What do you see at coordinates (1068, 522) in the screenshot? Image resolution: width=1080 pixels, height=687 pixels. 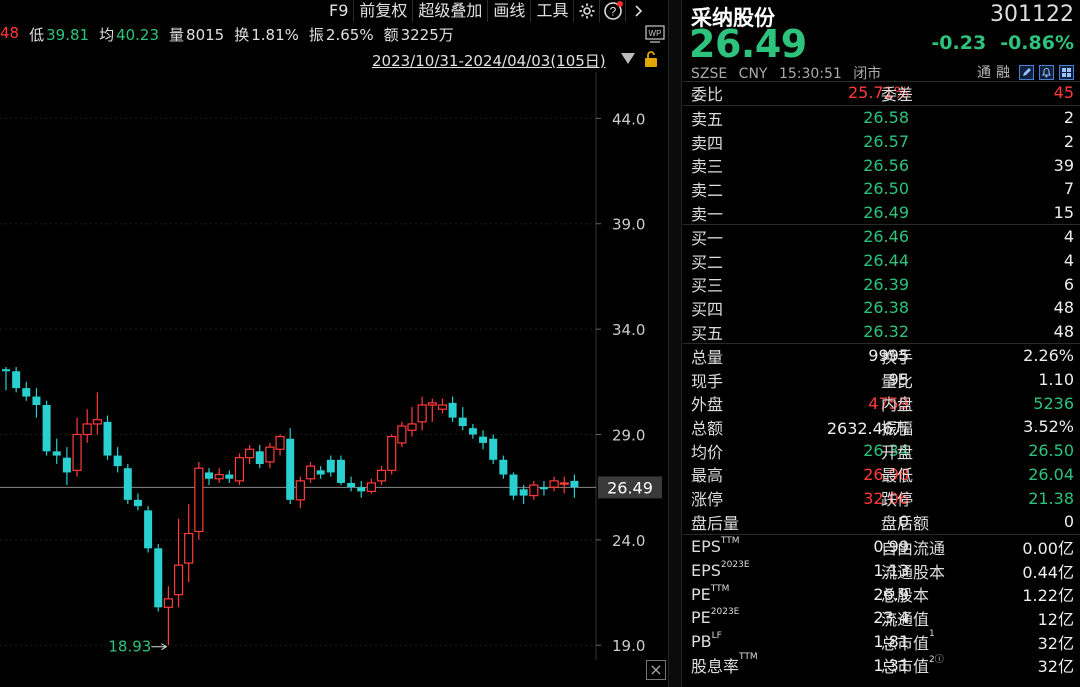 I see `stat-value: 0` at bounding box center [1068, 522].